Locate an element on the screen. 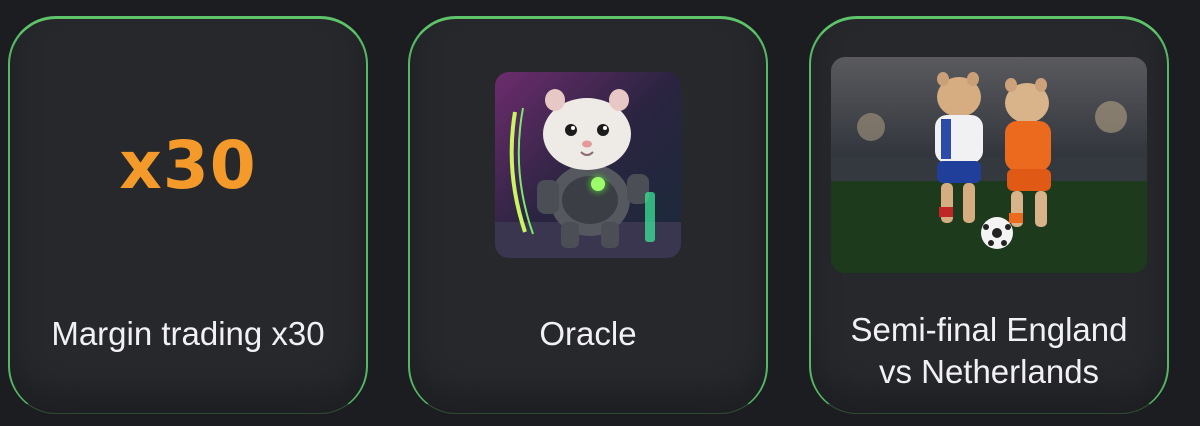 Image resolution: width=1200 pixels, height=426 pixels. hamsters-football-image is located at coordinates (989, 165).